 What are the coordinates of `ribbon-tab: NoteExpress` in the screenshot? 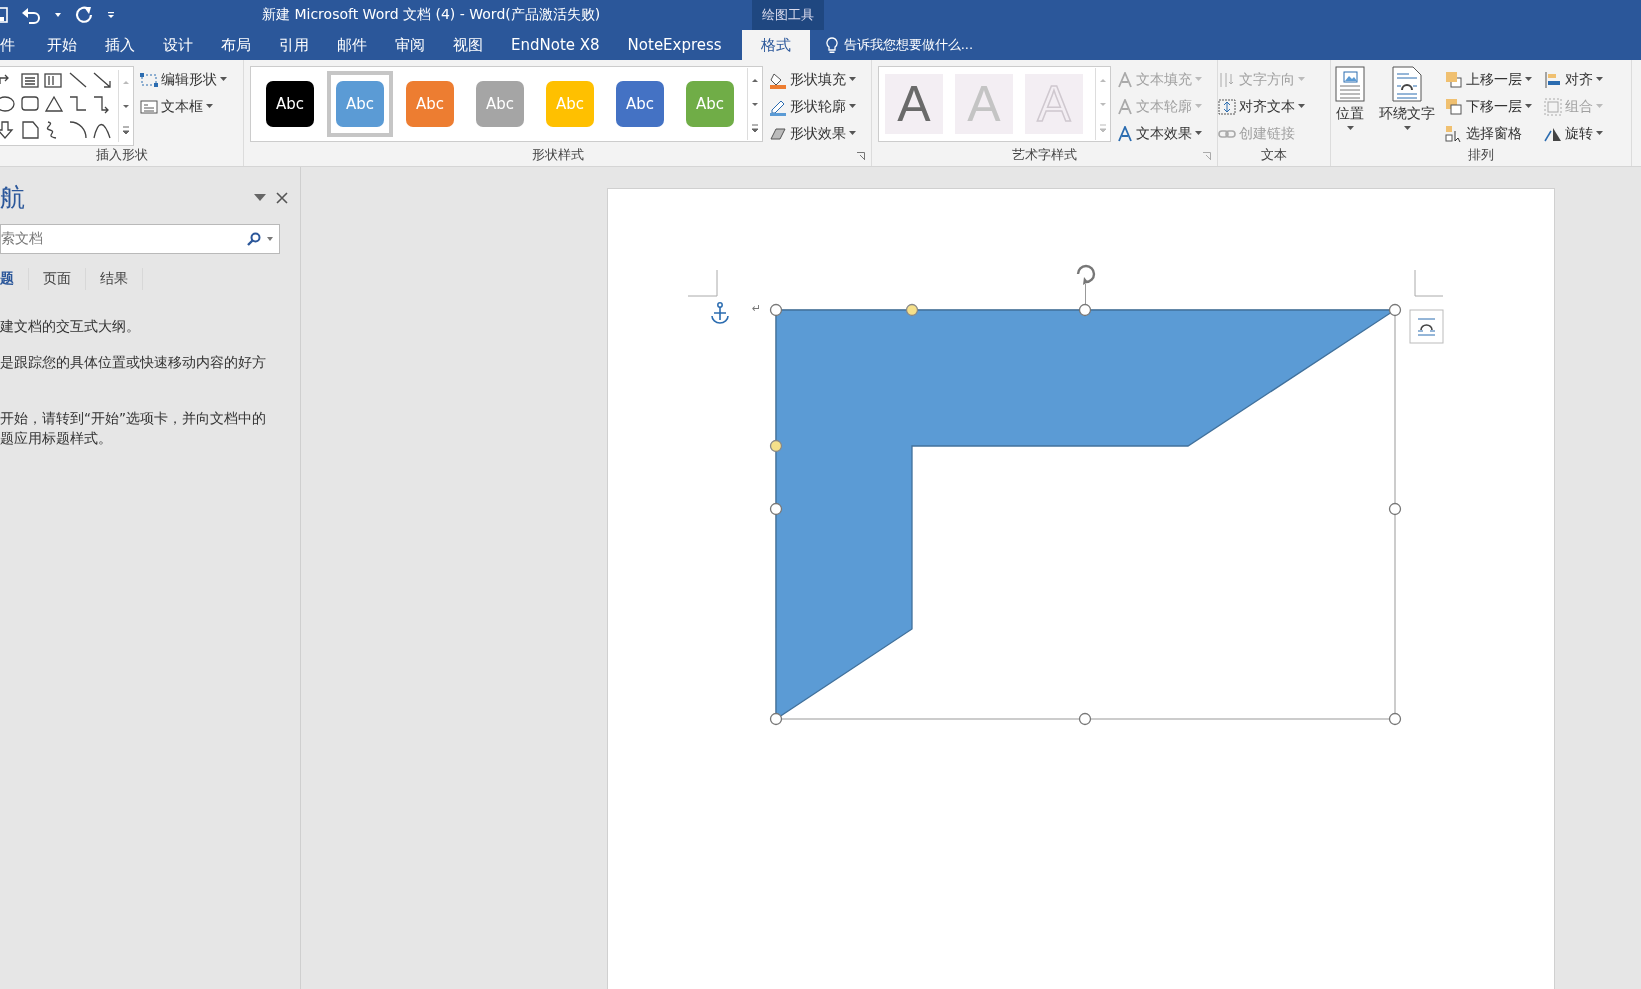 It's located at (674, 45).